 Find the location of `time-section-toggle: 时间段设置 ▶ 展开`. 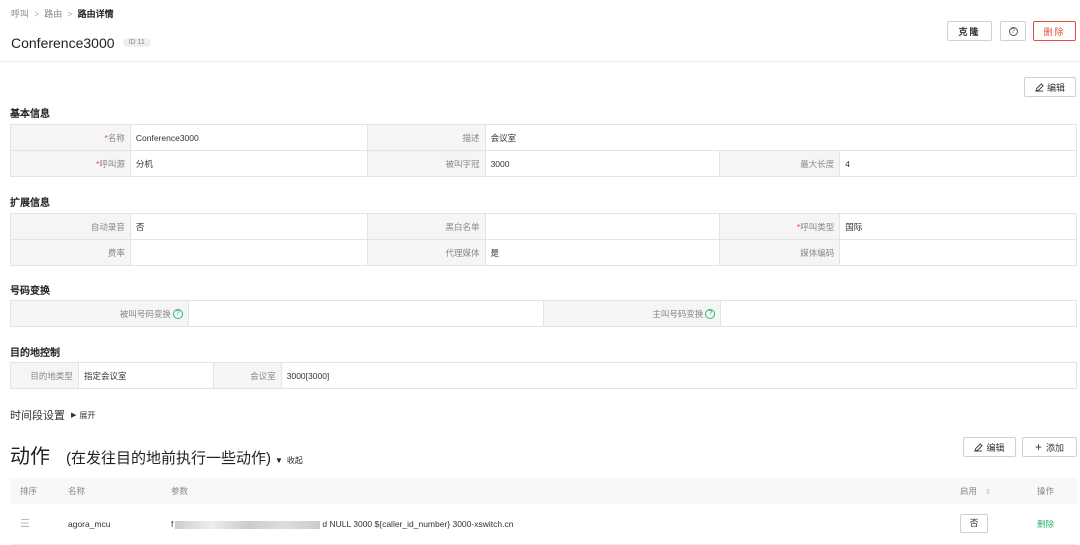

time-section-toggle: 时间段设置 ▶ 展开 is located at coordinates (52, 415).